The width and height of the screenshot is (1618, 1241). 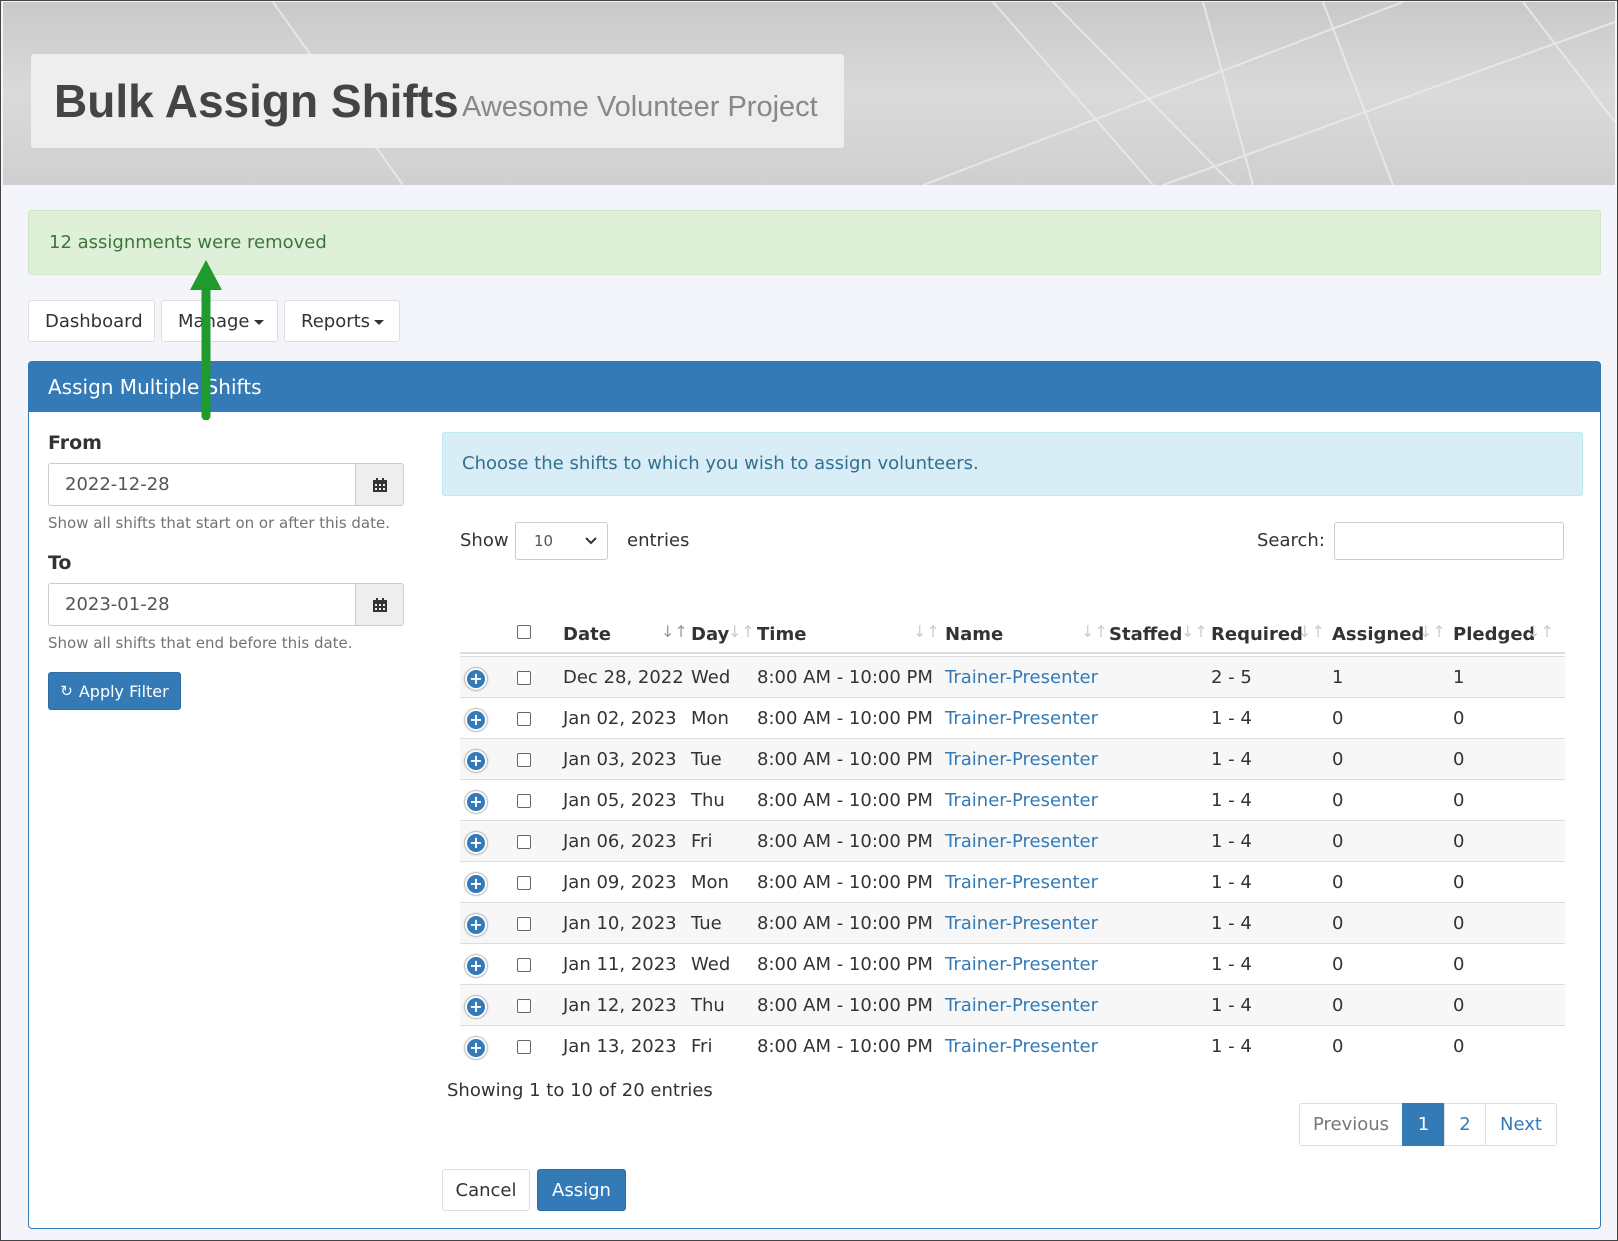 What do you see at coordinates (1338, 677) in the screenshot?
I see `cell-assigned: 1` at bounding box center [1338, 677].